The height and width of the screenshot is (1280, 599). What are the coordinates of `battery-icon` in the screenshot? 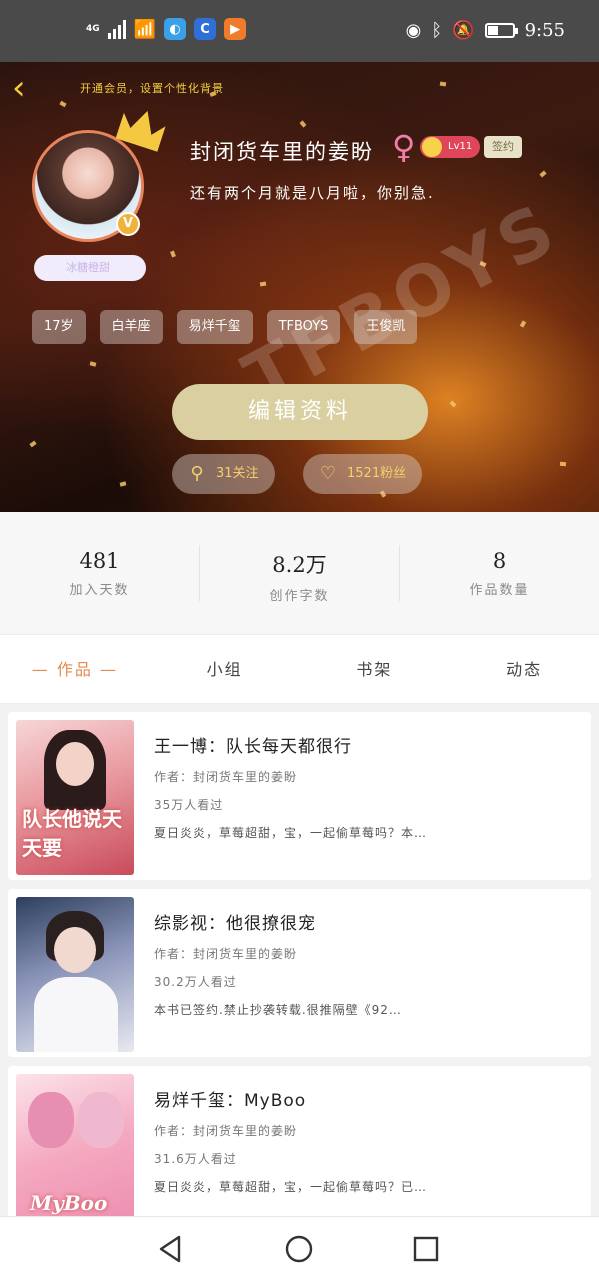 It's located at (501, 30).